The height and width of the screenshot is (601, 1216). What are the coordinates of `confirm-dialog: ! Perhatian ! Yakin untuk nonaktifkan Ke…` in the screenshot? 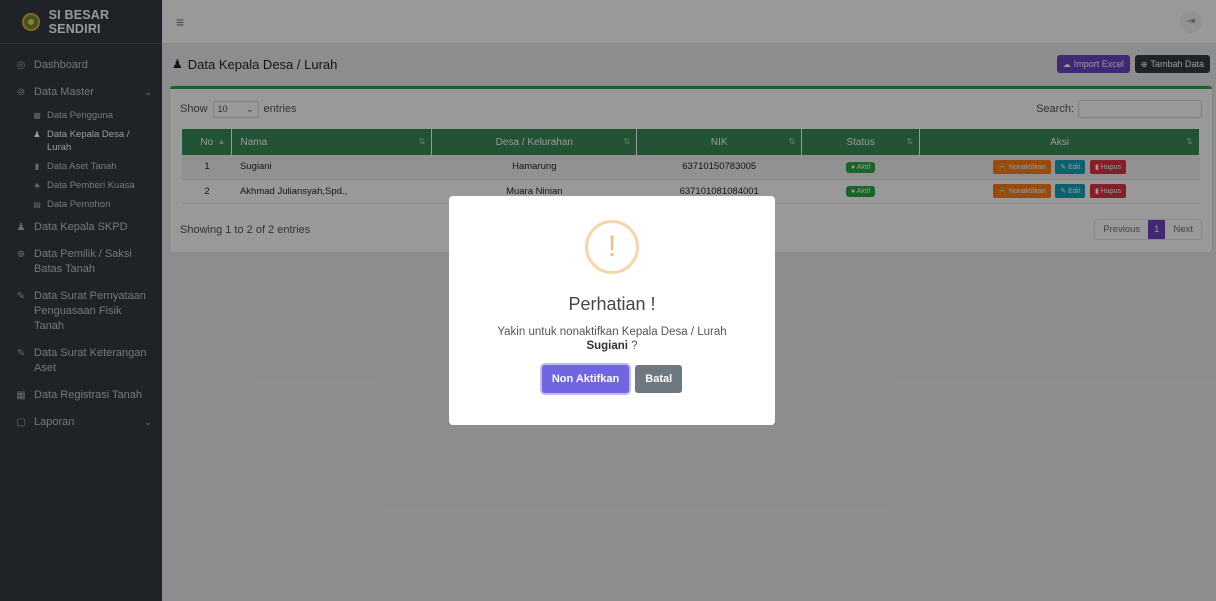 It's located at (612, 310).